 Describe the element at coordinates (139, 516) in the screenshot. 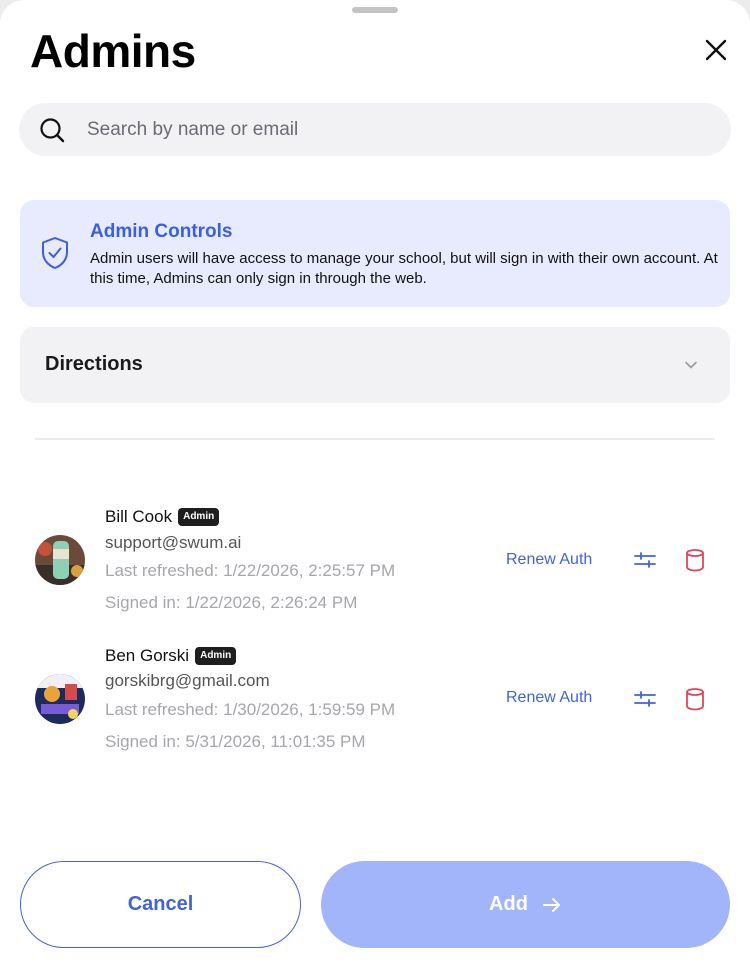

I see `admin-name: Bill Cook` at that location.